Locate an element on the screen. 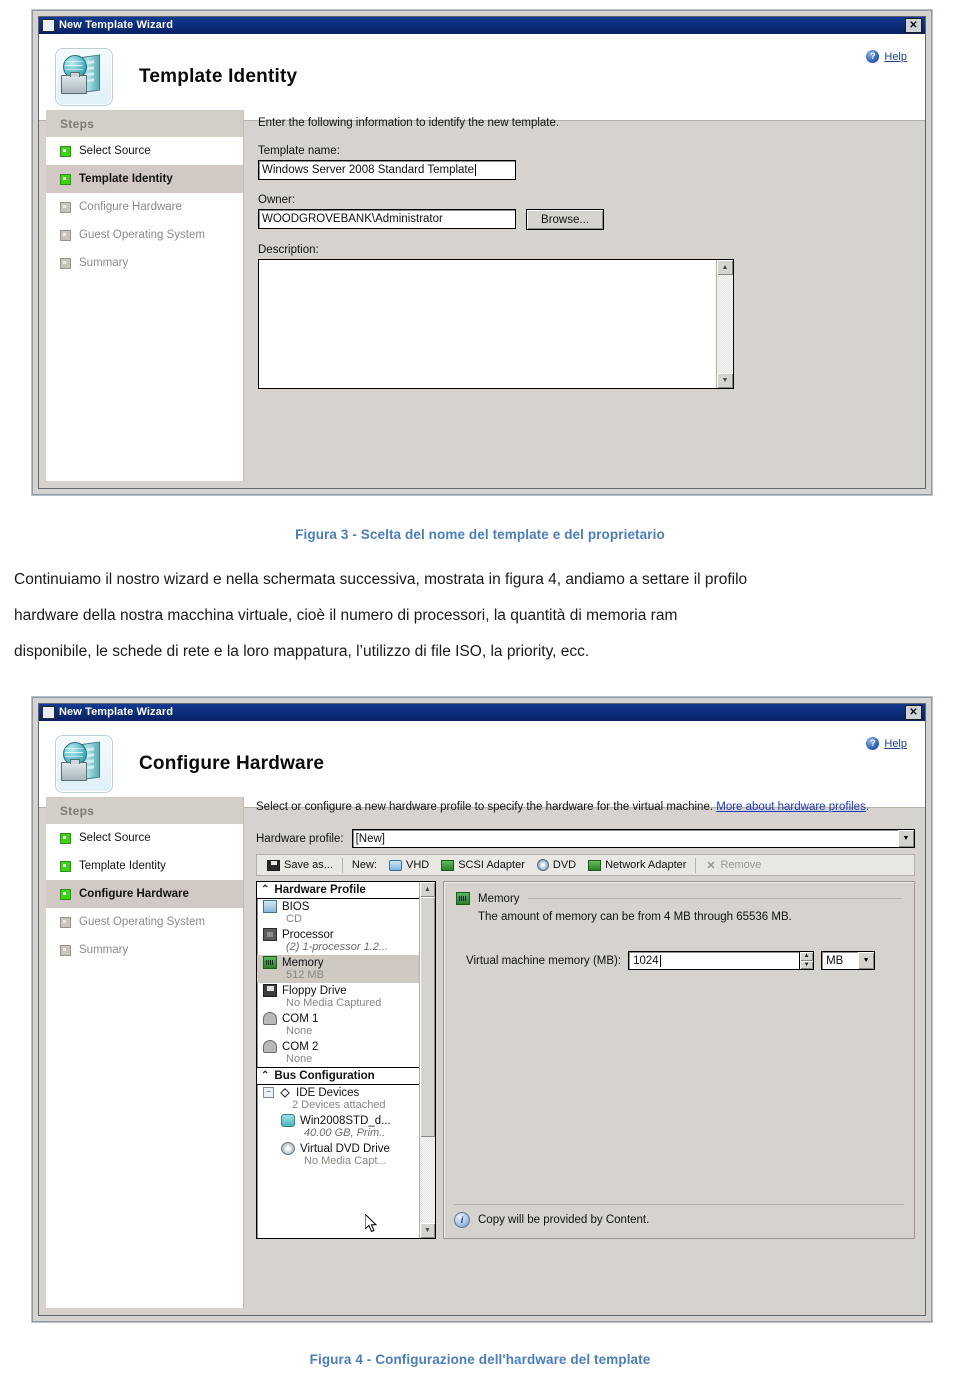 Image resolution: width=960 pixels, height=1378 pixels. tree-item-ide-devices: − ◇ IDE Devices 2 Devices attached is located at coordinates (346, 1099).